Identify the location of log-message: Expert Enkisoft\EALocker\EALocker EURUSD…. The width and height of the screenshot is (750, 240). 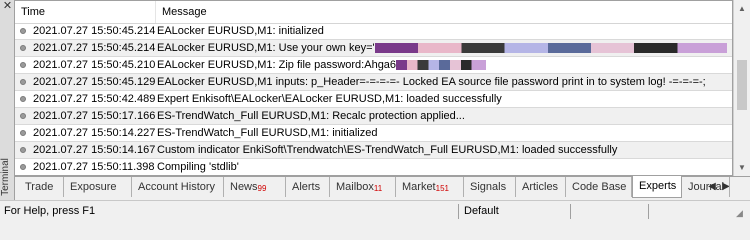
(442, 99).